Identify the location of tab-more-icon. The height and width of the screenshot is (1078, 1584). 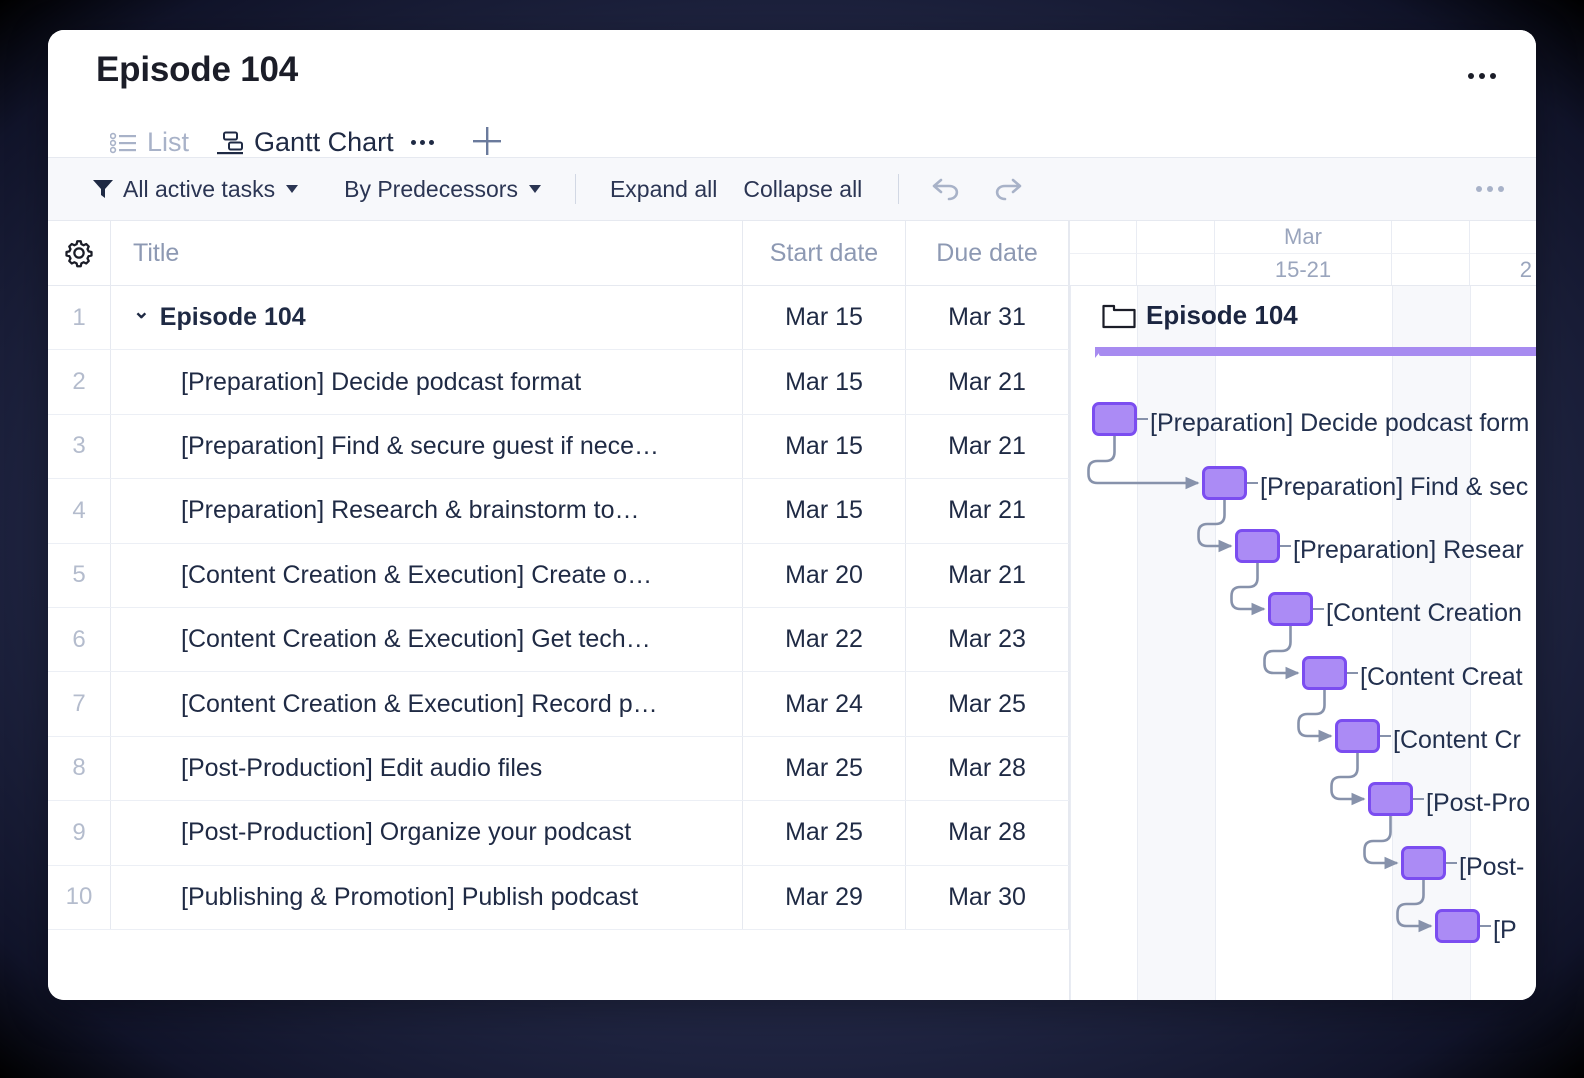
(422, 142).